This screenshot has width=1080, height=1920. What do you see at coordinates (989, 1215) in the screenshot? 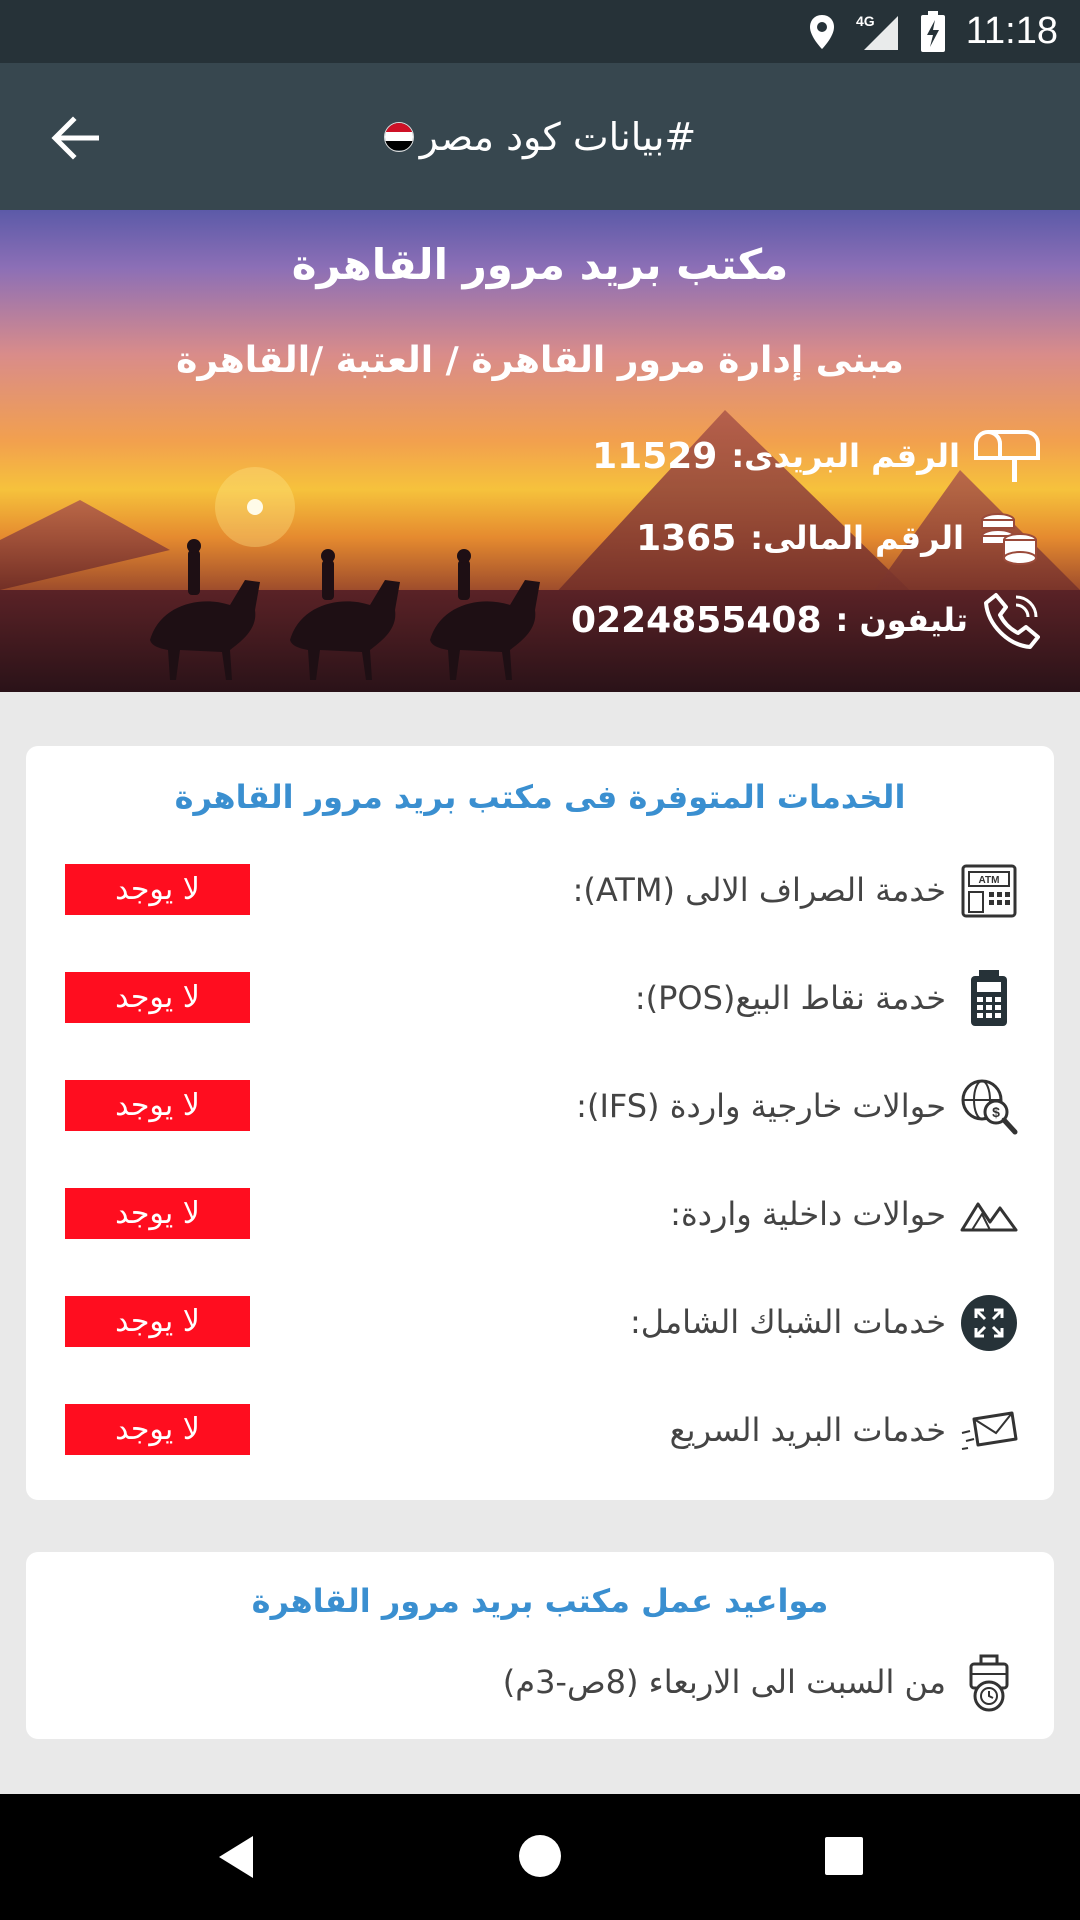
I see `mountains-icon` at bounding box center [989, 1215].